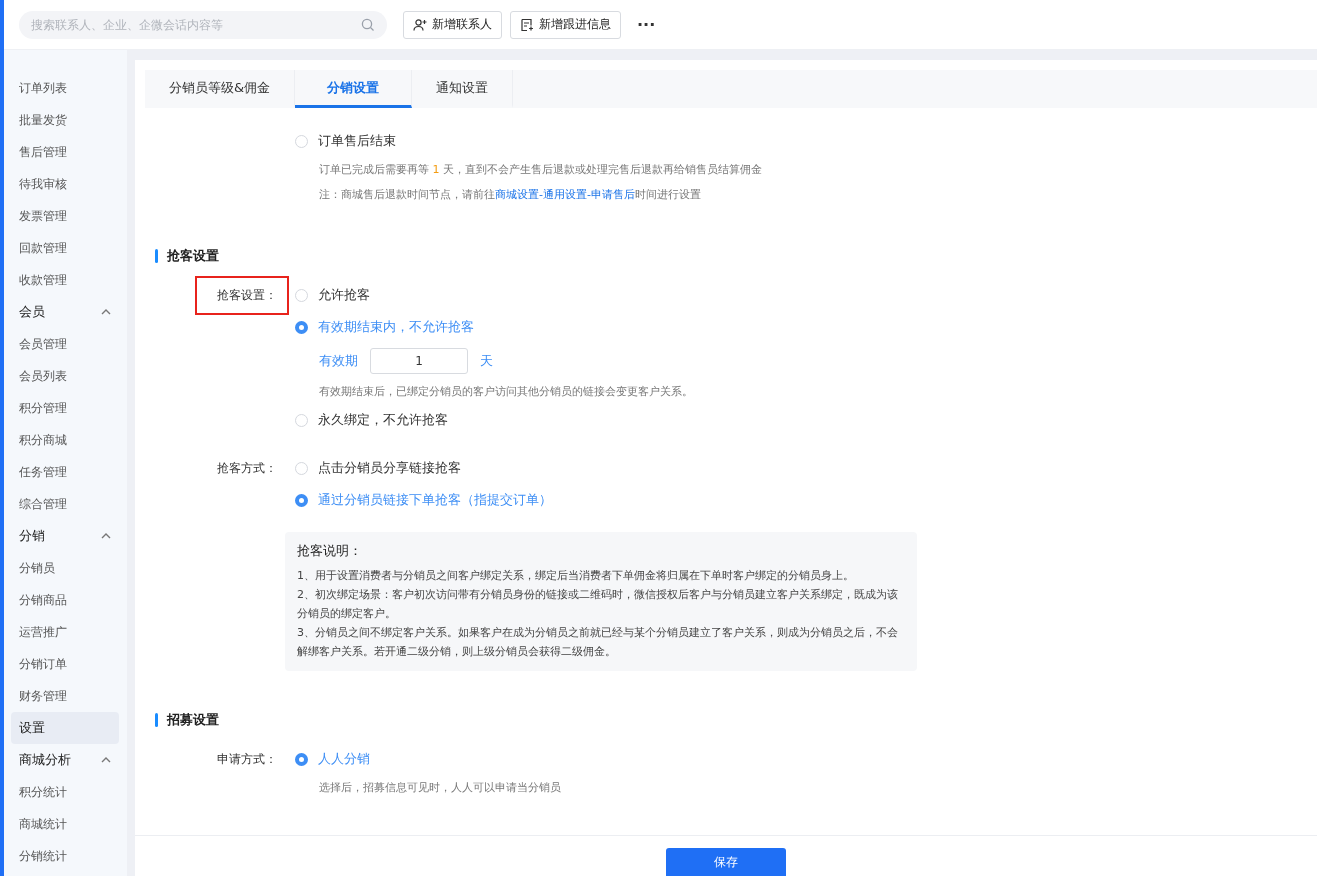 This screenshot has width=1317, height=876. What do you see at coordinates (65, 312) in the screenshot?
I see `sidebar-group: 会员` at bounding box center [65, 312].